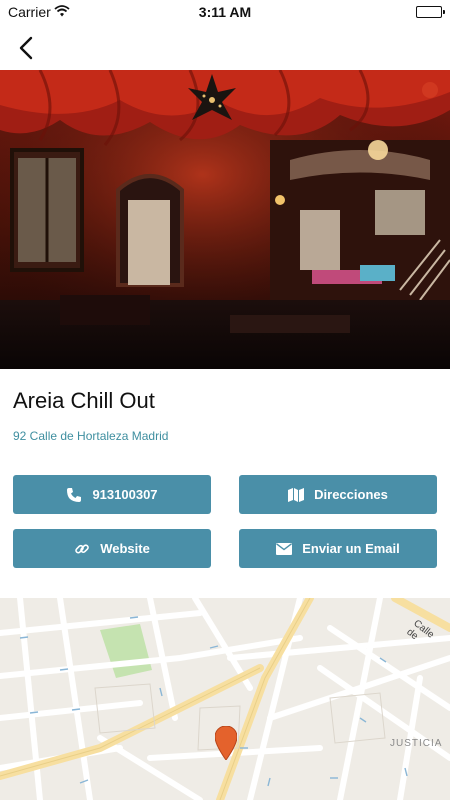 The image size is (450, 800). Describe the element at coordinates (225, 47) in the screenshot. I see `nav-bar` at that location.